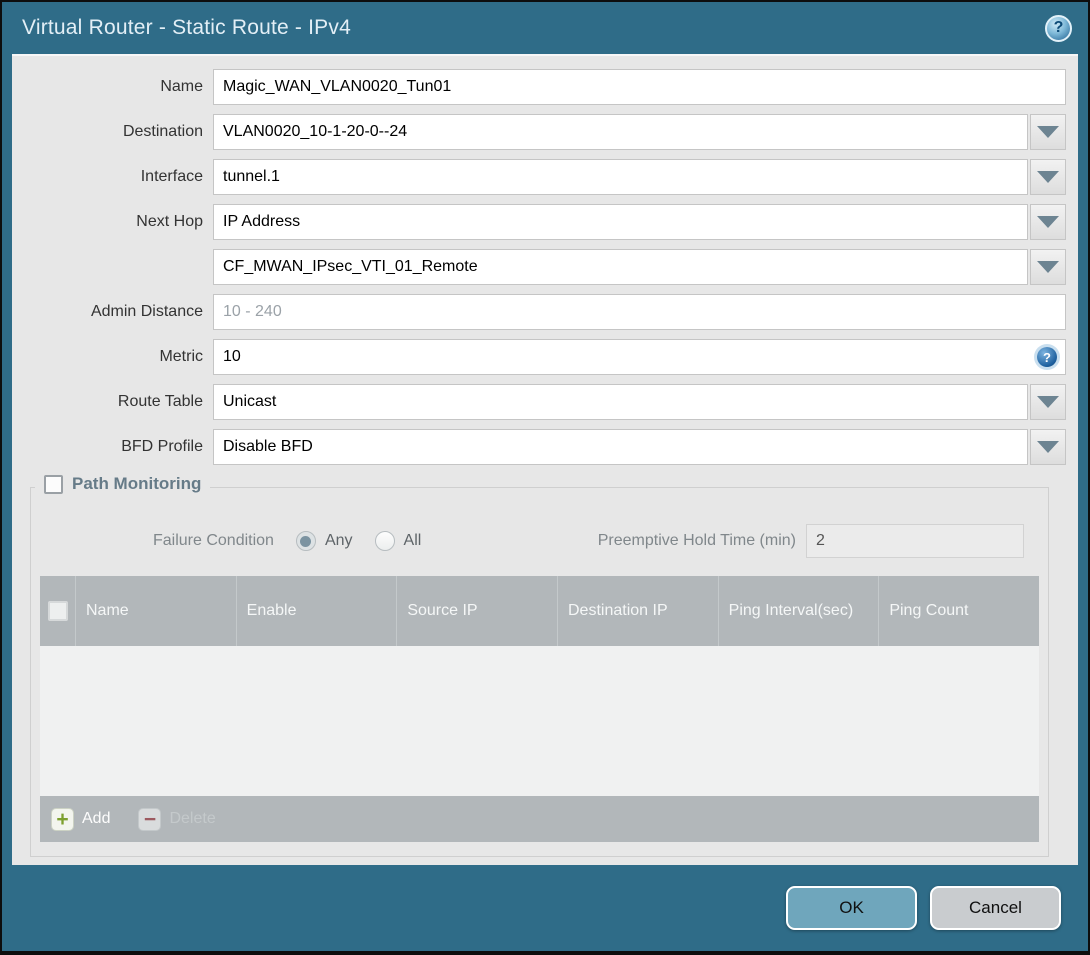 The height and width of the screenshot is (955, 1090). I want to click on cancel-button: Cancel, so click(995, 908).